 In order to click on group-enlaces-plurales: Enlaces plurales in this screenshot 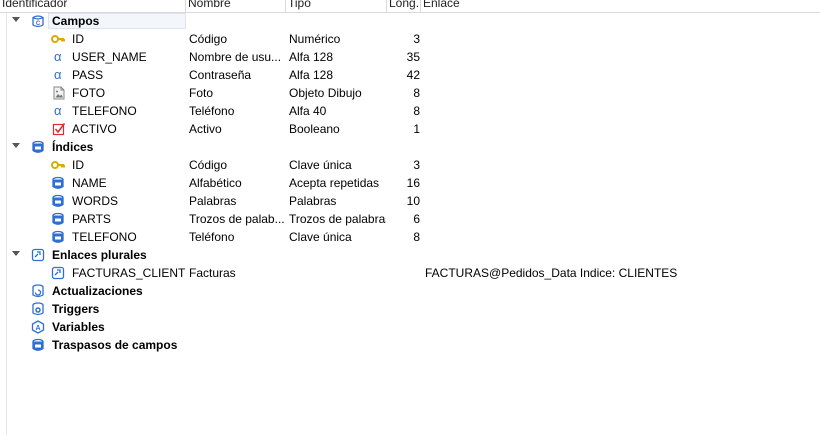, I will do `click(410, 255)`.